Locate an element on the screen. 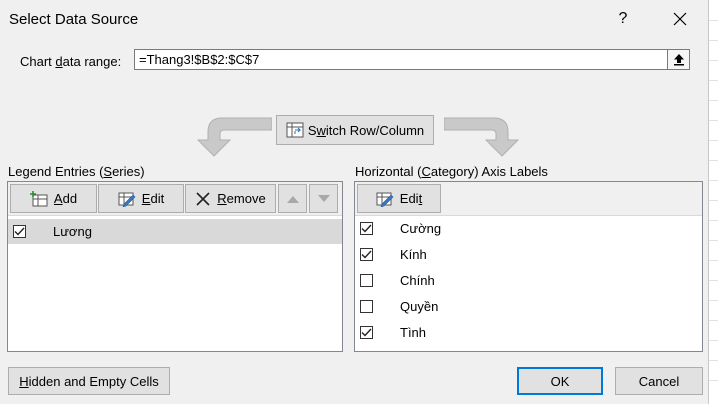  title-bar: Select Data Source ? is located at coordinates (354, 19).